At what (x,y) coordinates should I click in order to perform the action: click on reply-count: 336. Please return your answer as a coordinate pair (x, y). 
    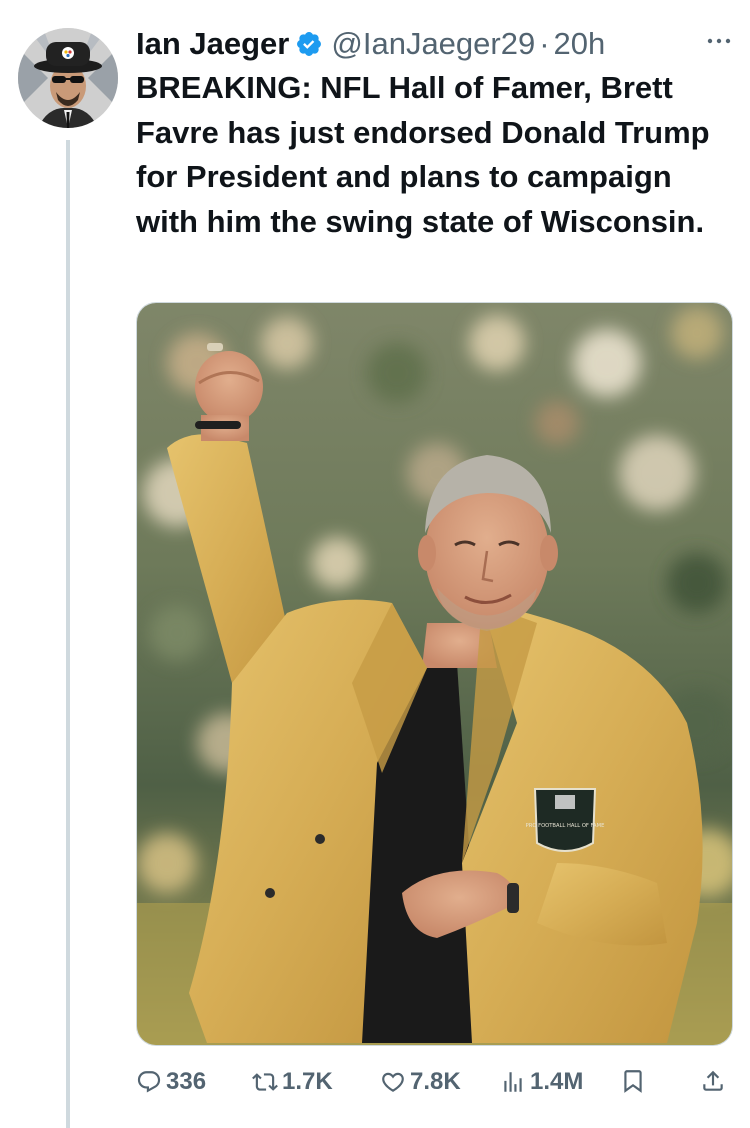
    Looking at the image, I should click on (186, 1081).